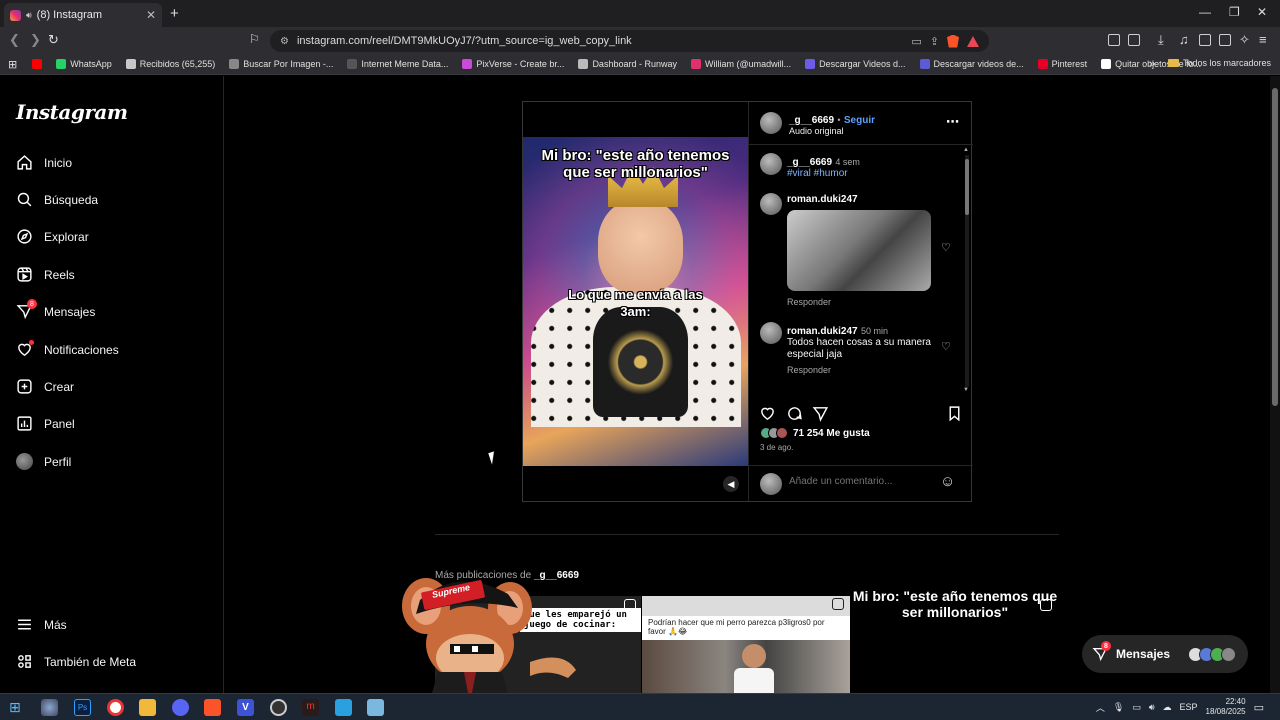  What do you see at coordinates (1225, 40) in the screenshot?
I see `wallet-icon` at bounding box center [1225, 40].